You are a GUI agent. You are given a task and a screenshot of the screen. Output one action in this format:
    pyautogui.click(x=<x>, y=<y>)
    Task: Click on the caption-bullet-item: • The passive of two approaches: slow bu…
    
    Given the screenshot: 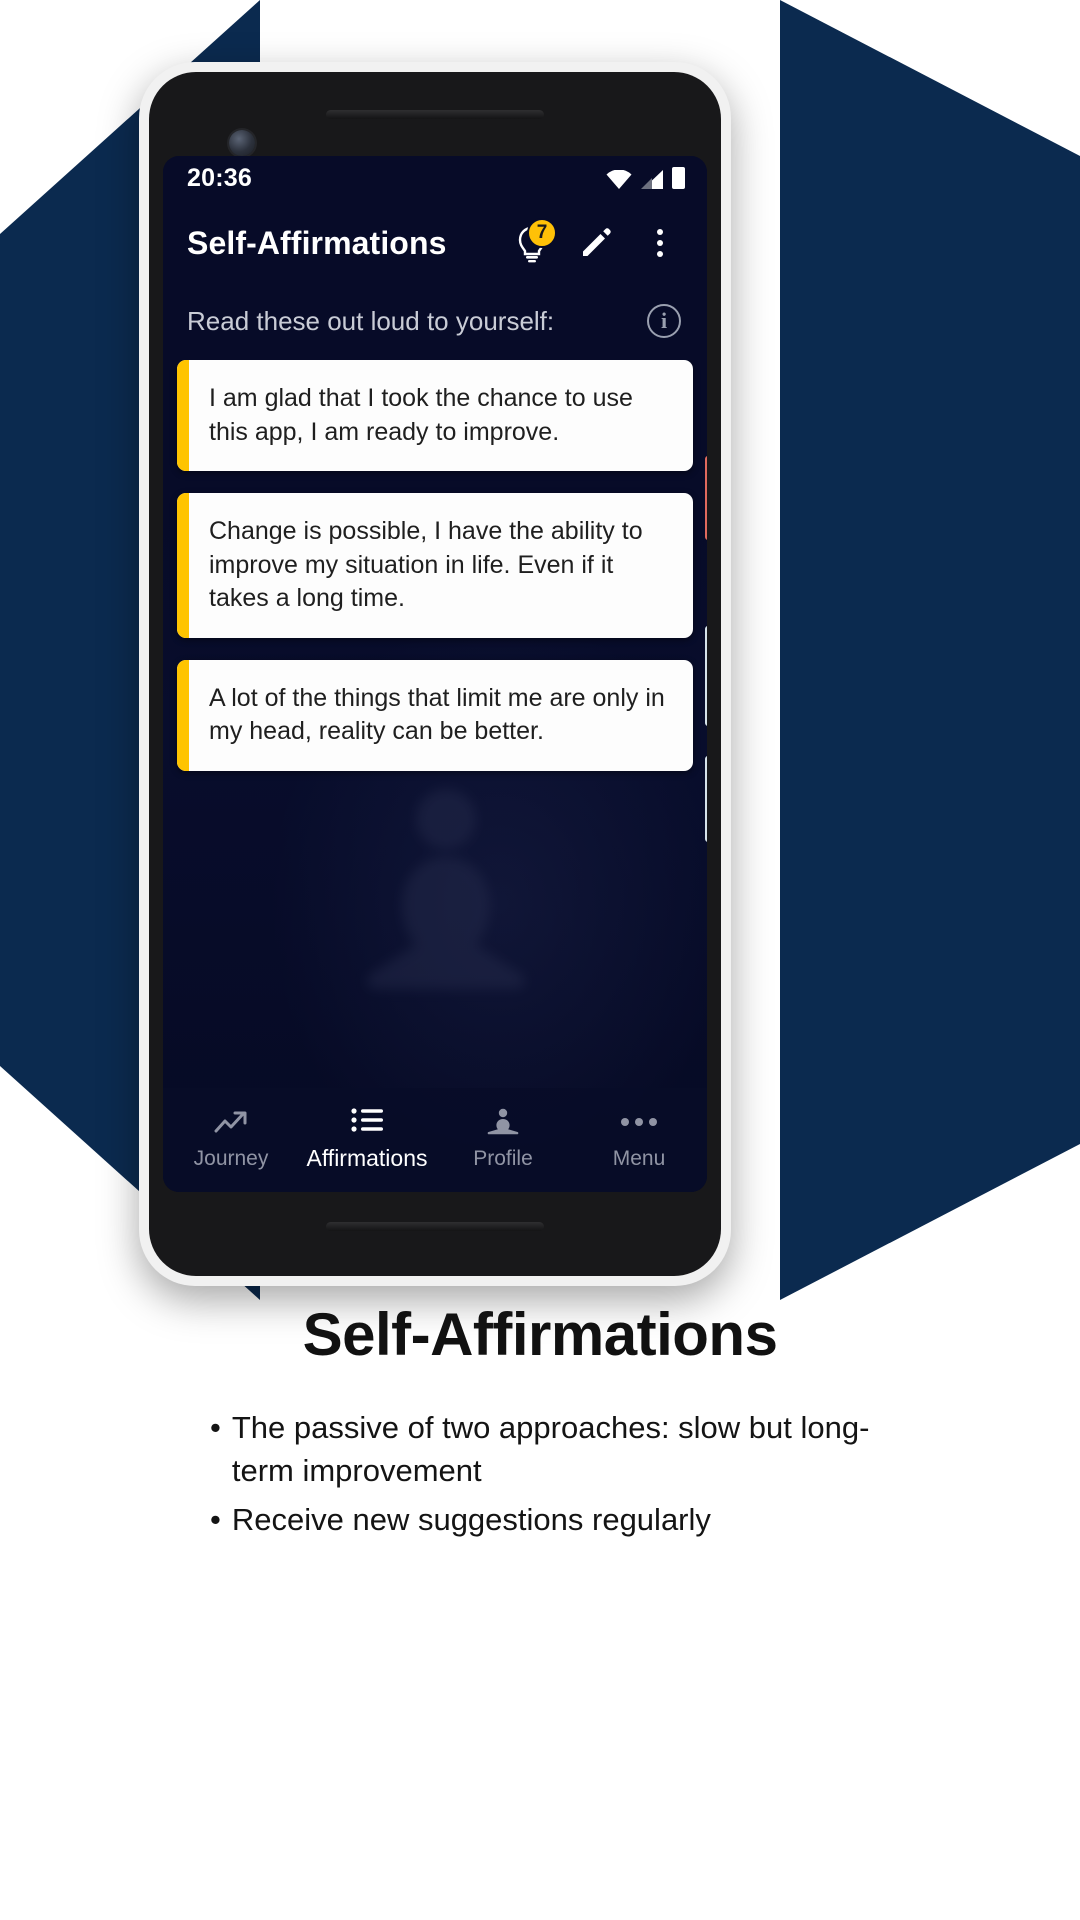 What is the action you would take?
    pyautogui.click(x=540, y=1450)
    